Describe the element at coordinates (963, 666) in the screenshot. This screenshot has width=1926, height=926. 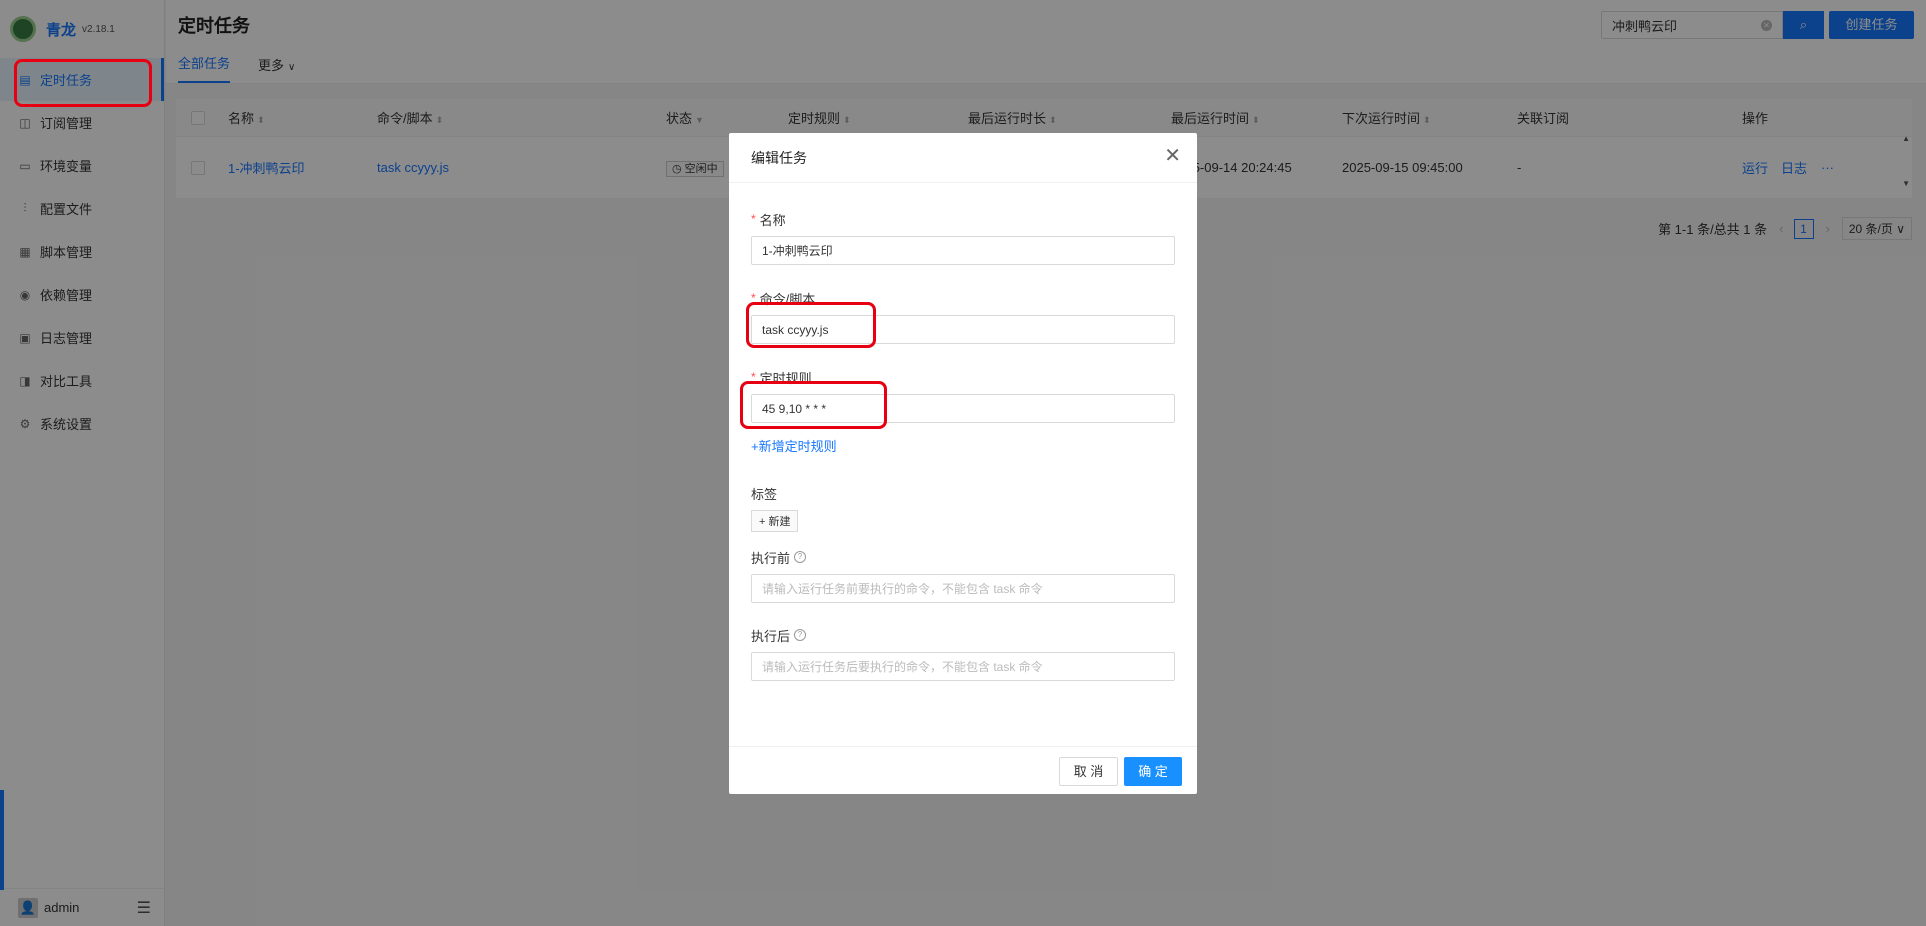
I see `after-input: 请输入运行任务后要执行的命令，不能包含 task 命令` at that location.